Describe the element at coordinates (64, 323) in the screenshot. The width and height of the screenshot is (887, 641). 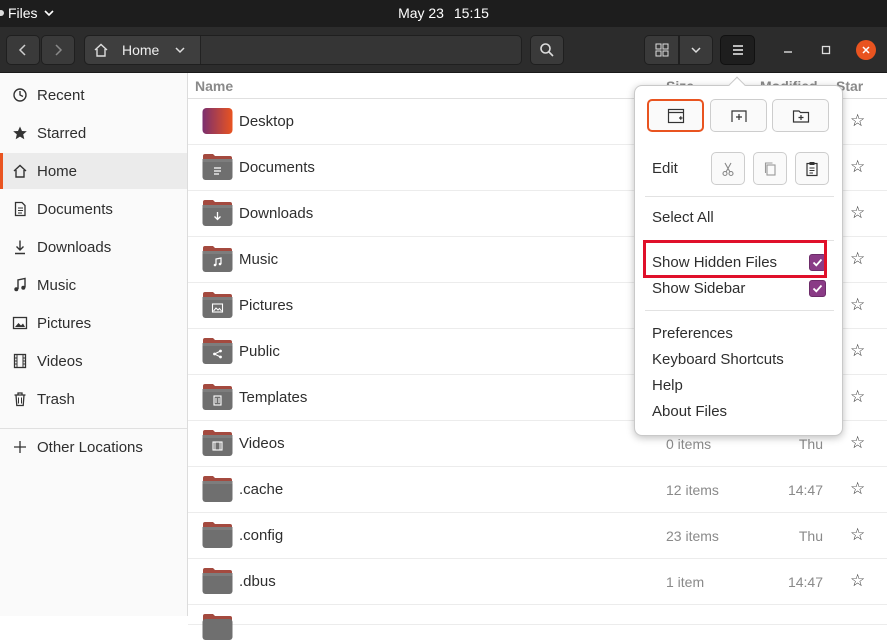
I see `sidebar-item-label: Pictures` at that location.